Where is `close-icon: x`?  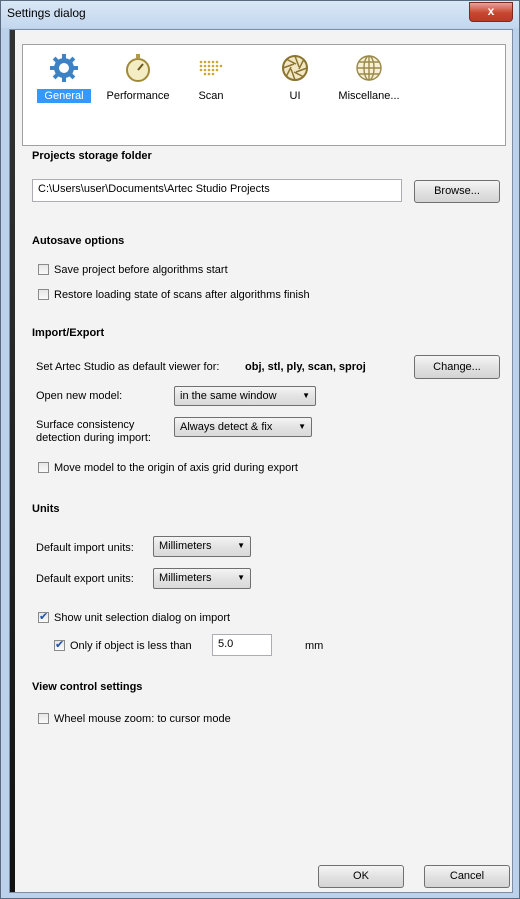 close-icon: x is located at coordinates (491, 11).